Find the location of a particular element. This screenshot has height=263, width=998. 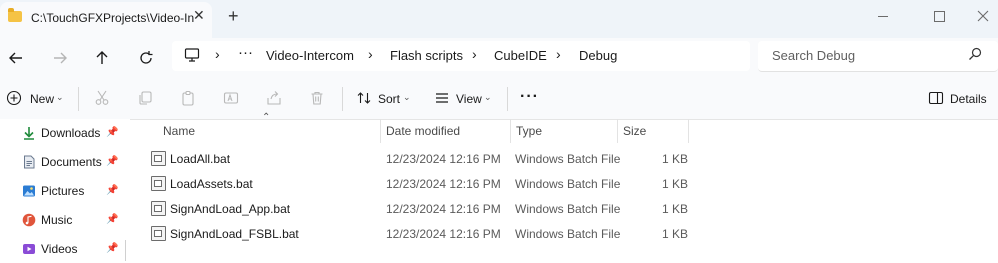

cut-icon is located at coordinates (102, 98).